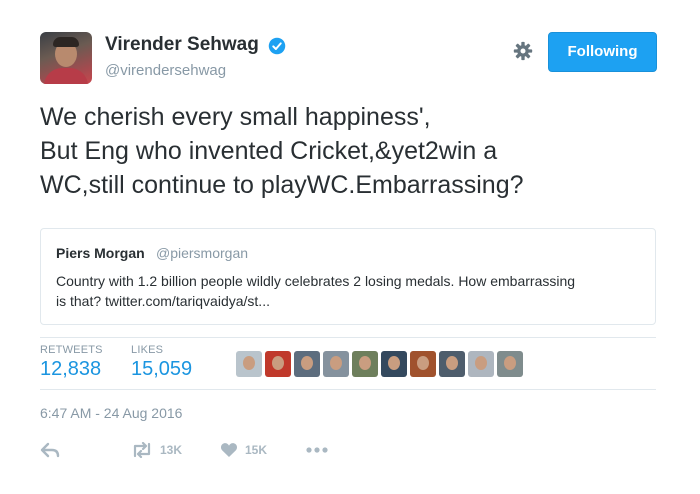 The image size is (700, 494). Describe the element at coordinates (523, 51) in the screenshot. I see `gear-icon` at that location.